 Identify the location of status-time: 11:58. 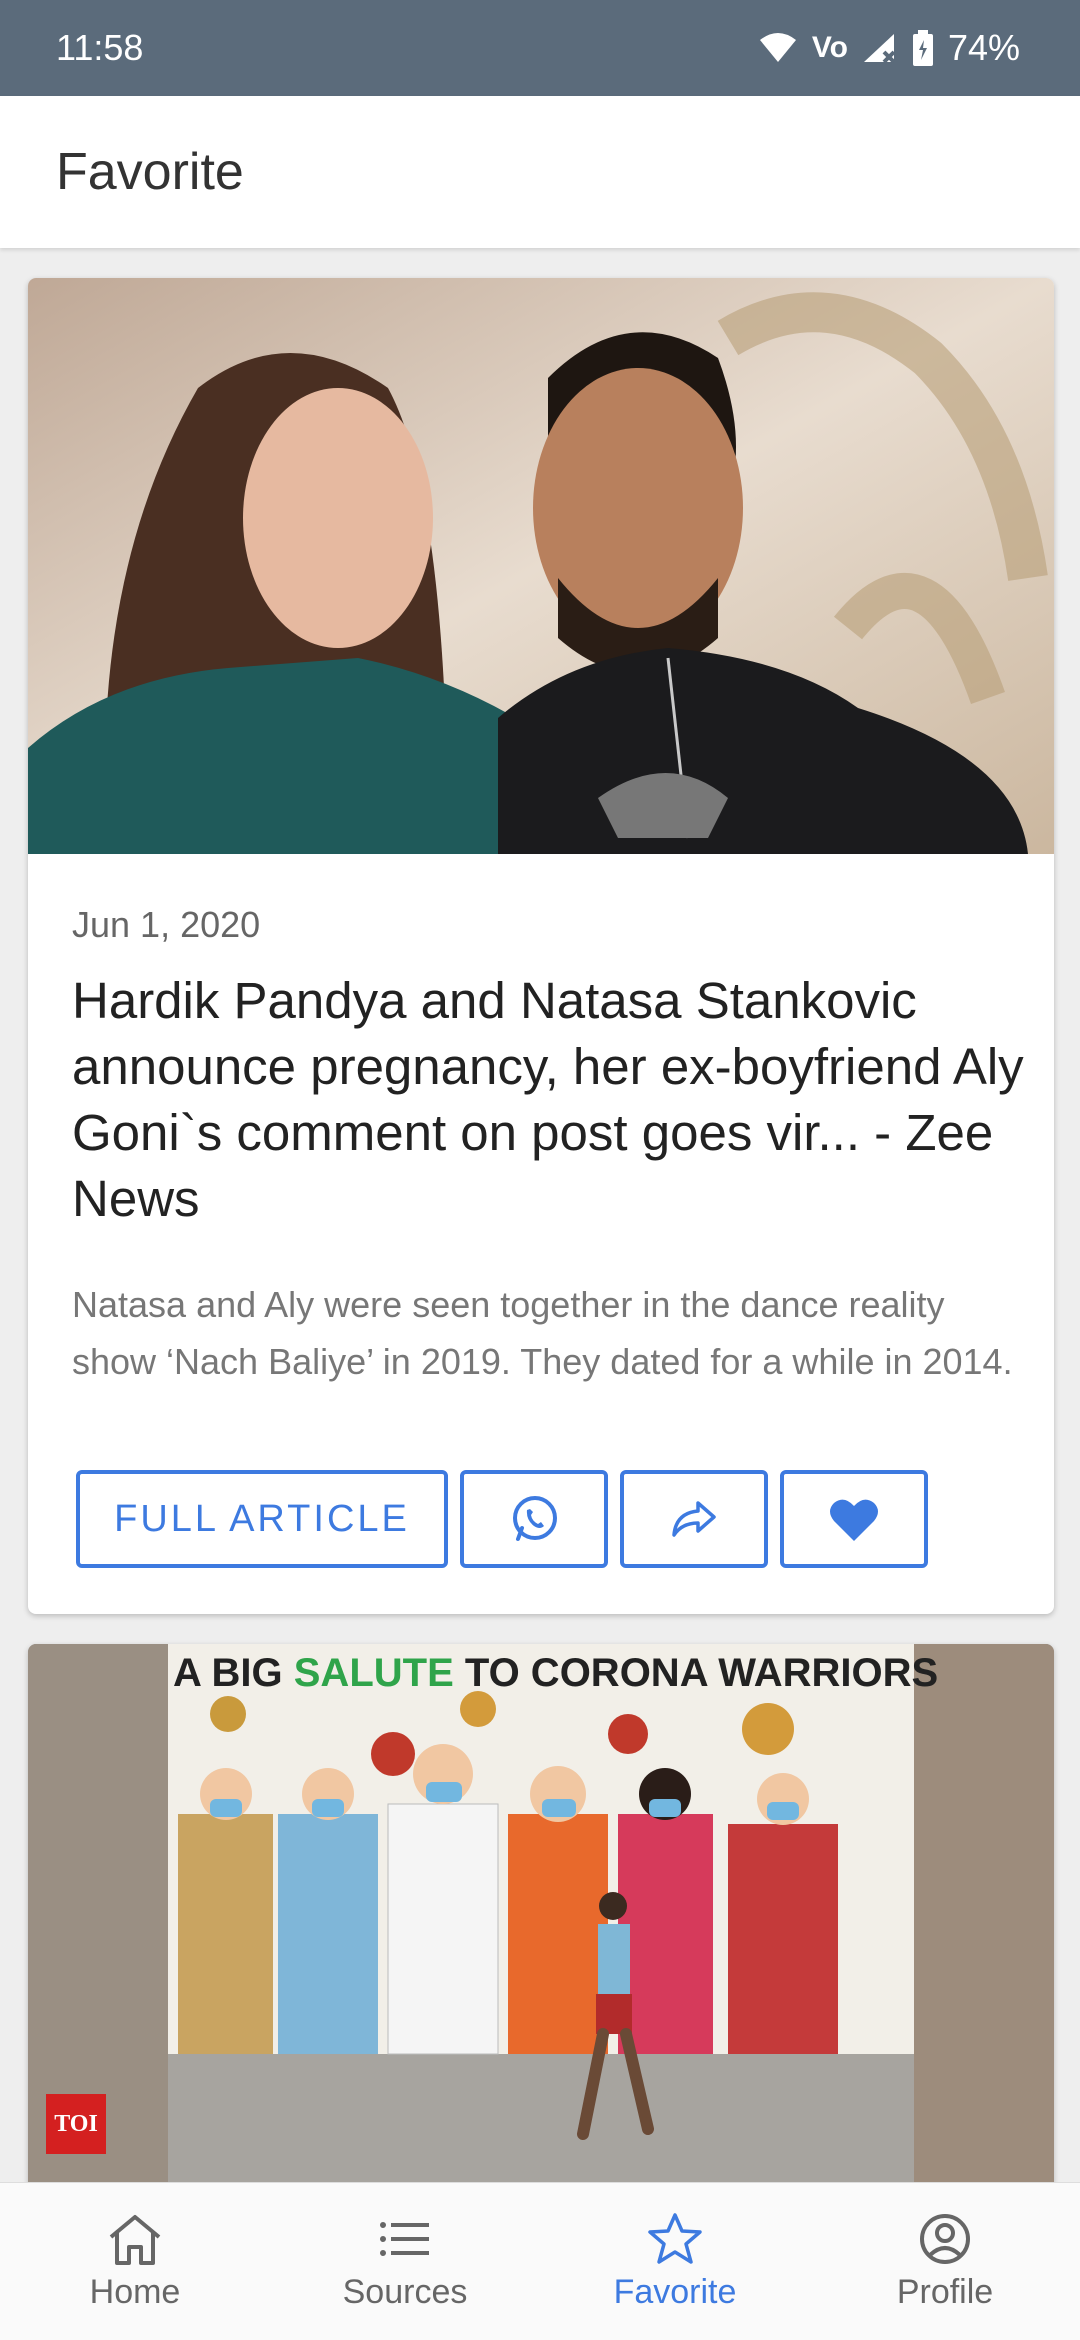
(100, 47).